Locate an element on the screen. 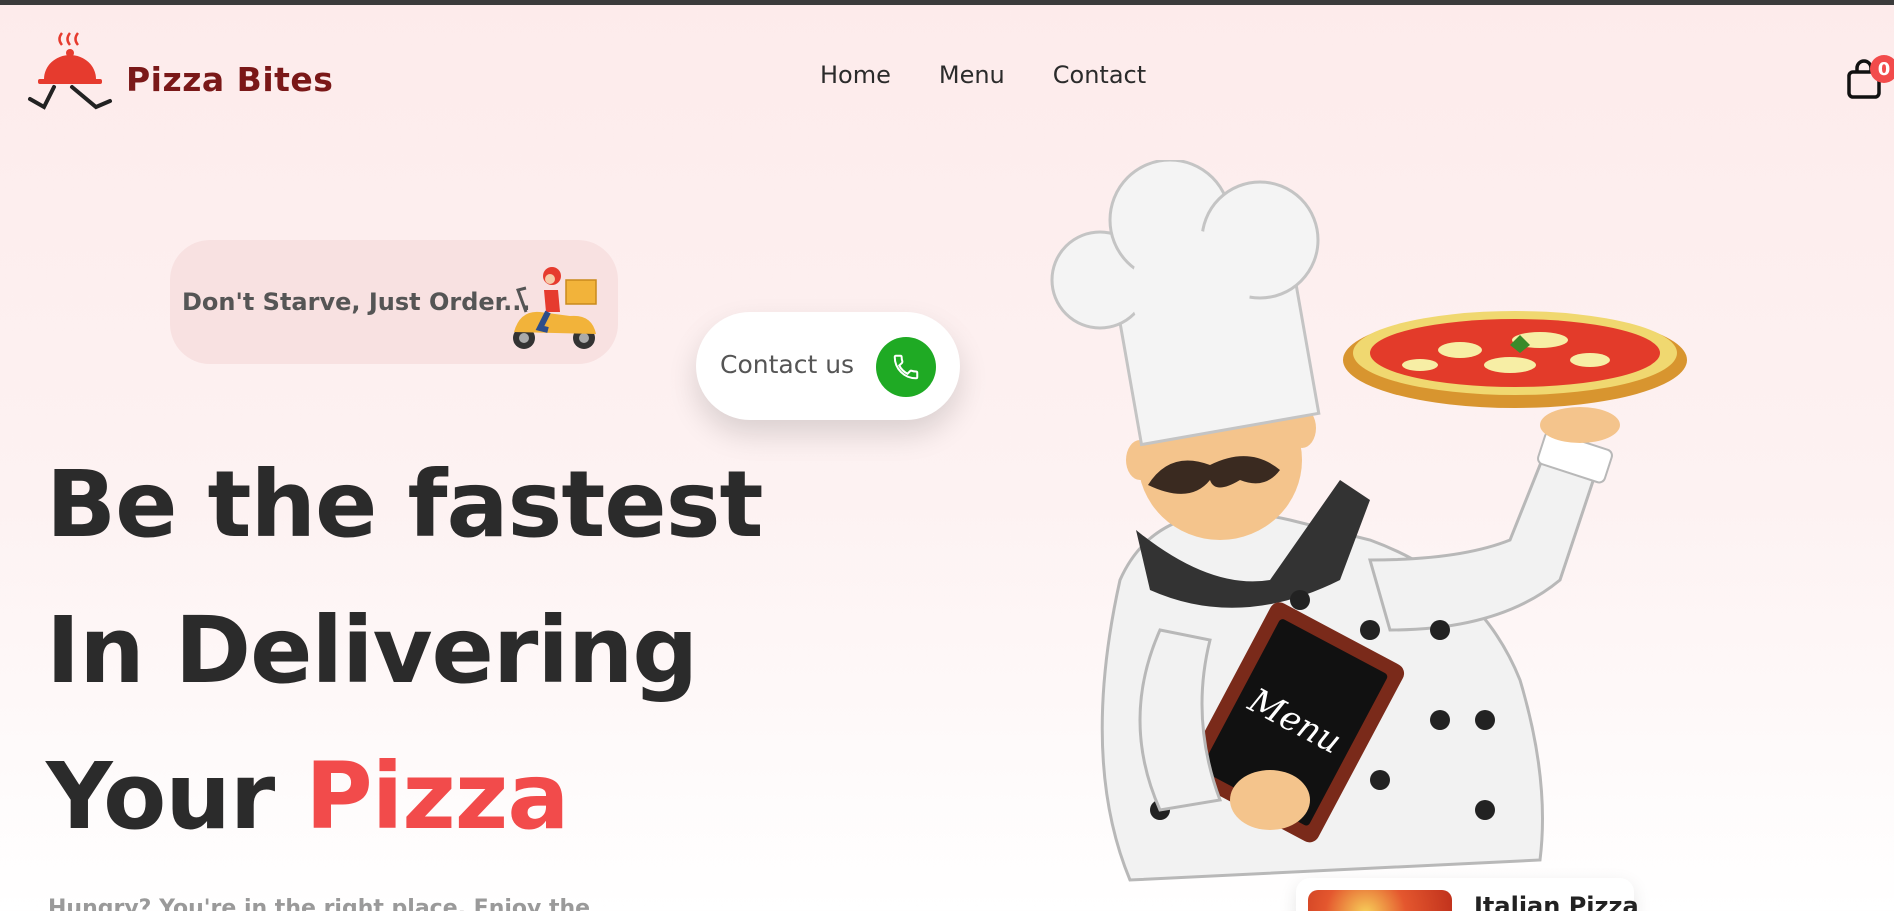 The height and width of the screenshot is (911, 1894). scooter-rider-icon is located at coordinates (555, 308).